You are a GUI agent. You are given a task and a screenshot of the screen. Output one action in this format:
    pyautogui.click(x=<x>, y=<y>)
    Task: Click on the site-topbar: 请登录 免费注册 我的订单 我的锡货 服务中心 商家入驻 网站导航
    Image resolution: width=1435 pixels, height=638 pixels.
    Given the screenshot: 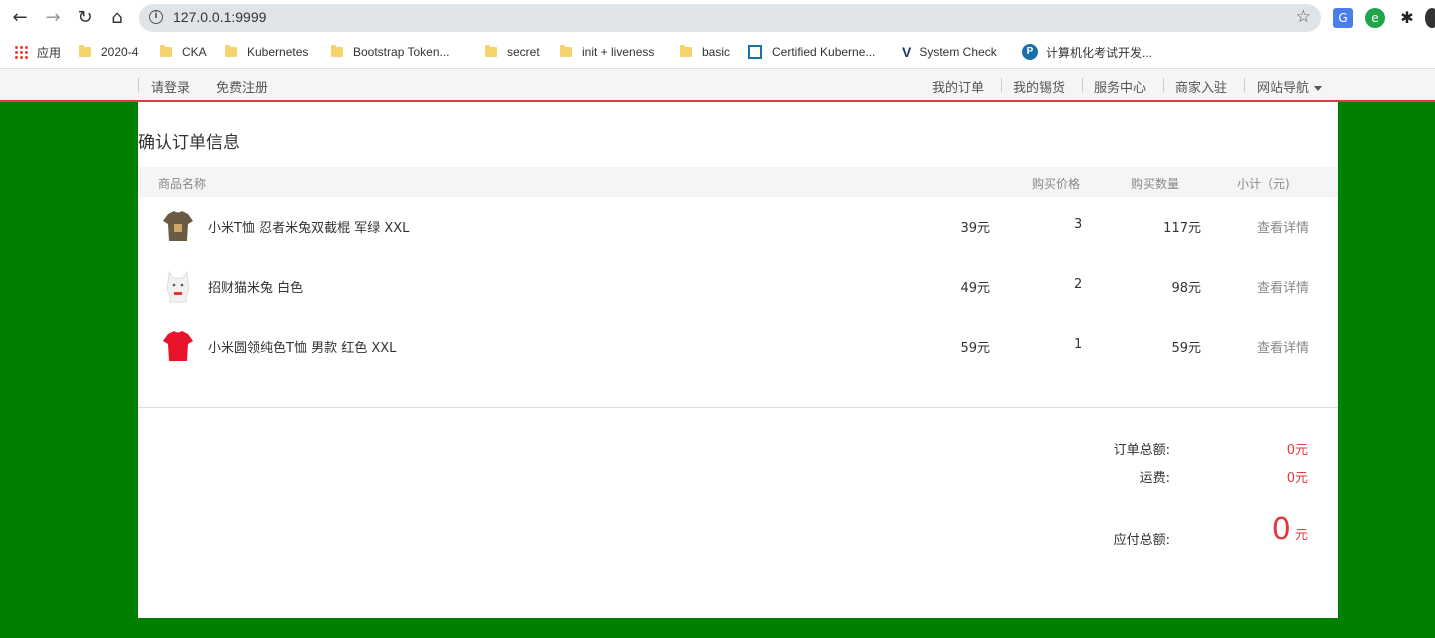 What is the action you would take?
    pyautogui.click(x=717, y=85)
    